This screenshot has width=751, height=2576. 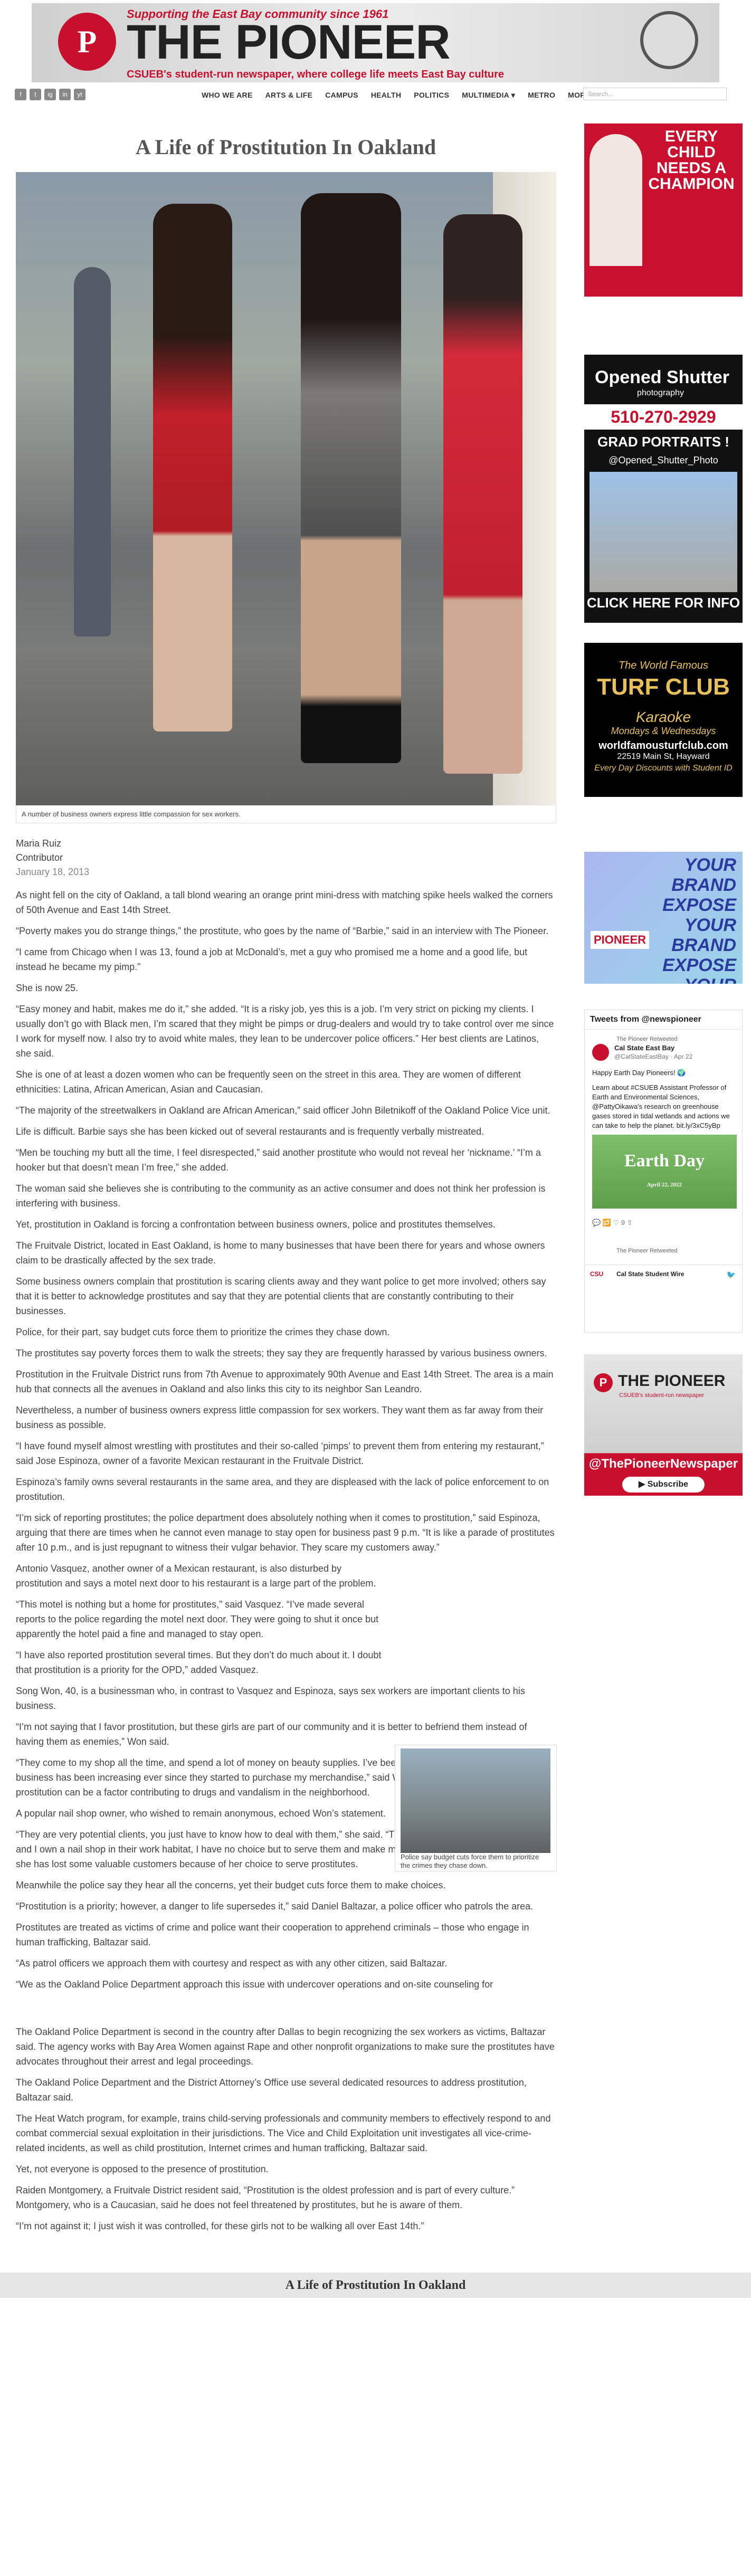 I want to click on twitter-heading: Tweets from @newspioneer, so click(x=664, y=1020).